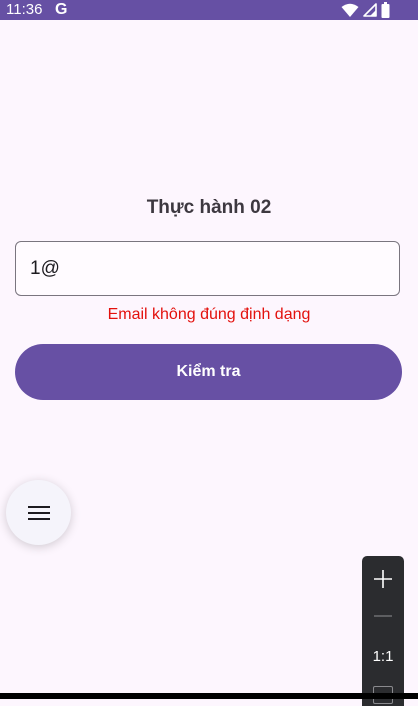 The width and height of the screenshot is (418, 706). I want to click on zoom-out-button, so click(383, 616).